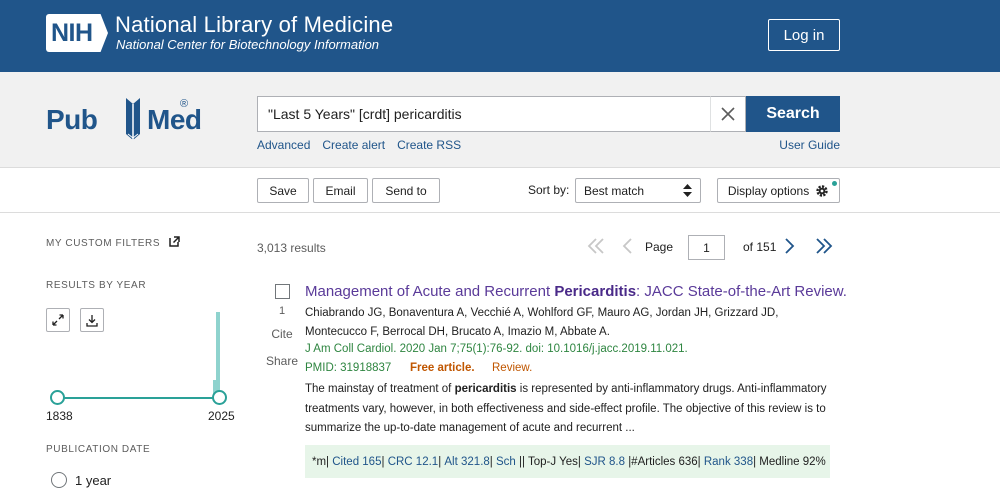 The image size is (1000, 497). I want to click on share-button: Share, so click(282, 361).